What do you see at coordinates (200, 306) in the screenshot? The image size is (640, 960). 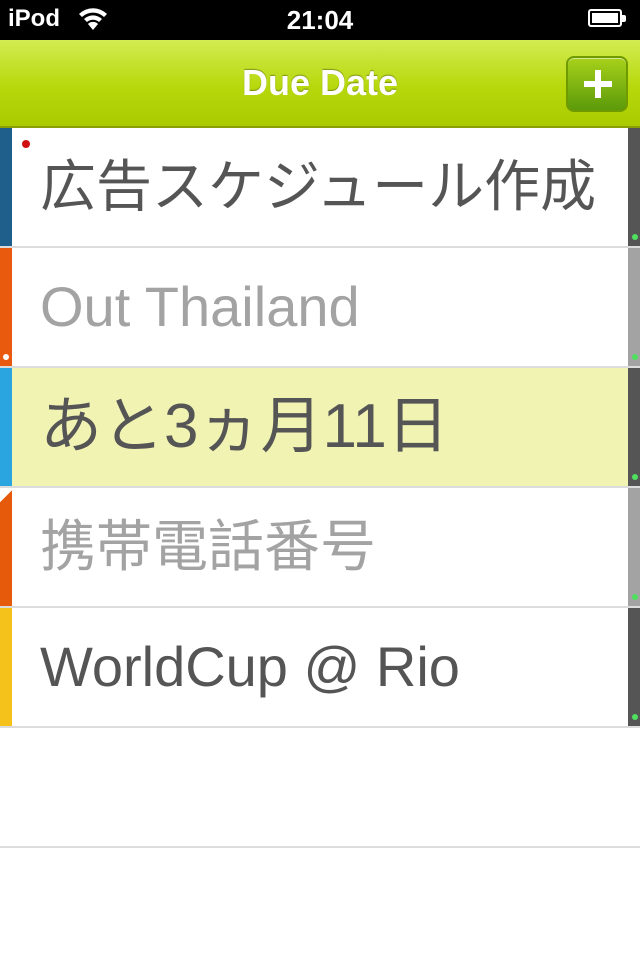 I see `item-title: Out Thailand` at bounding box center [200, 306].